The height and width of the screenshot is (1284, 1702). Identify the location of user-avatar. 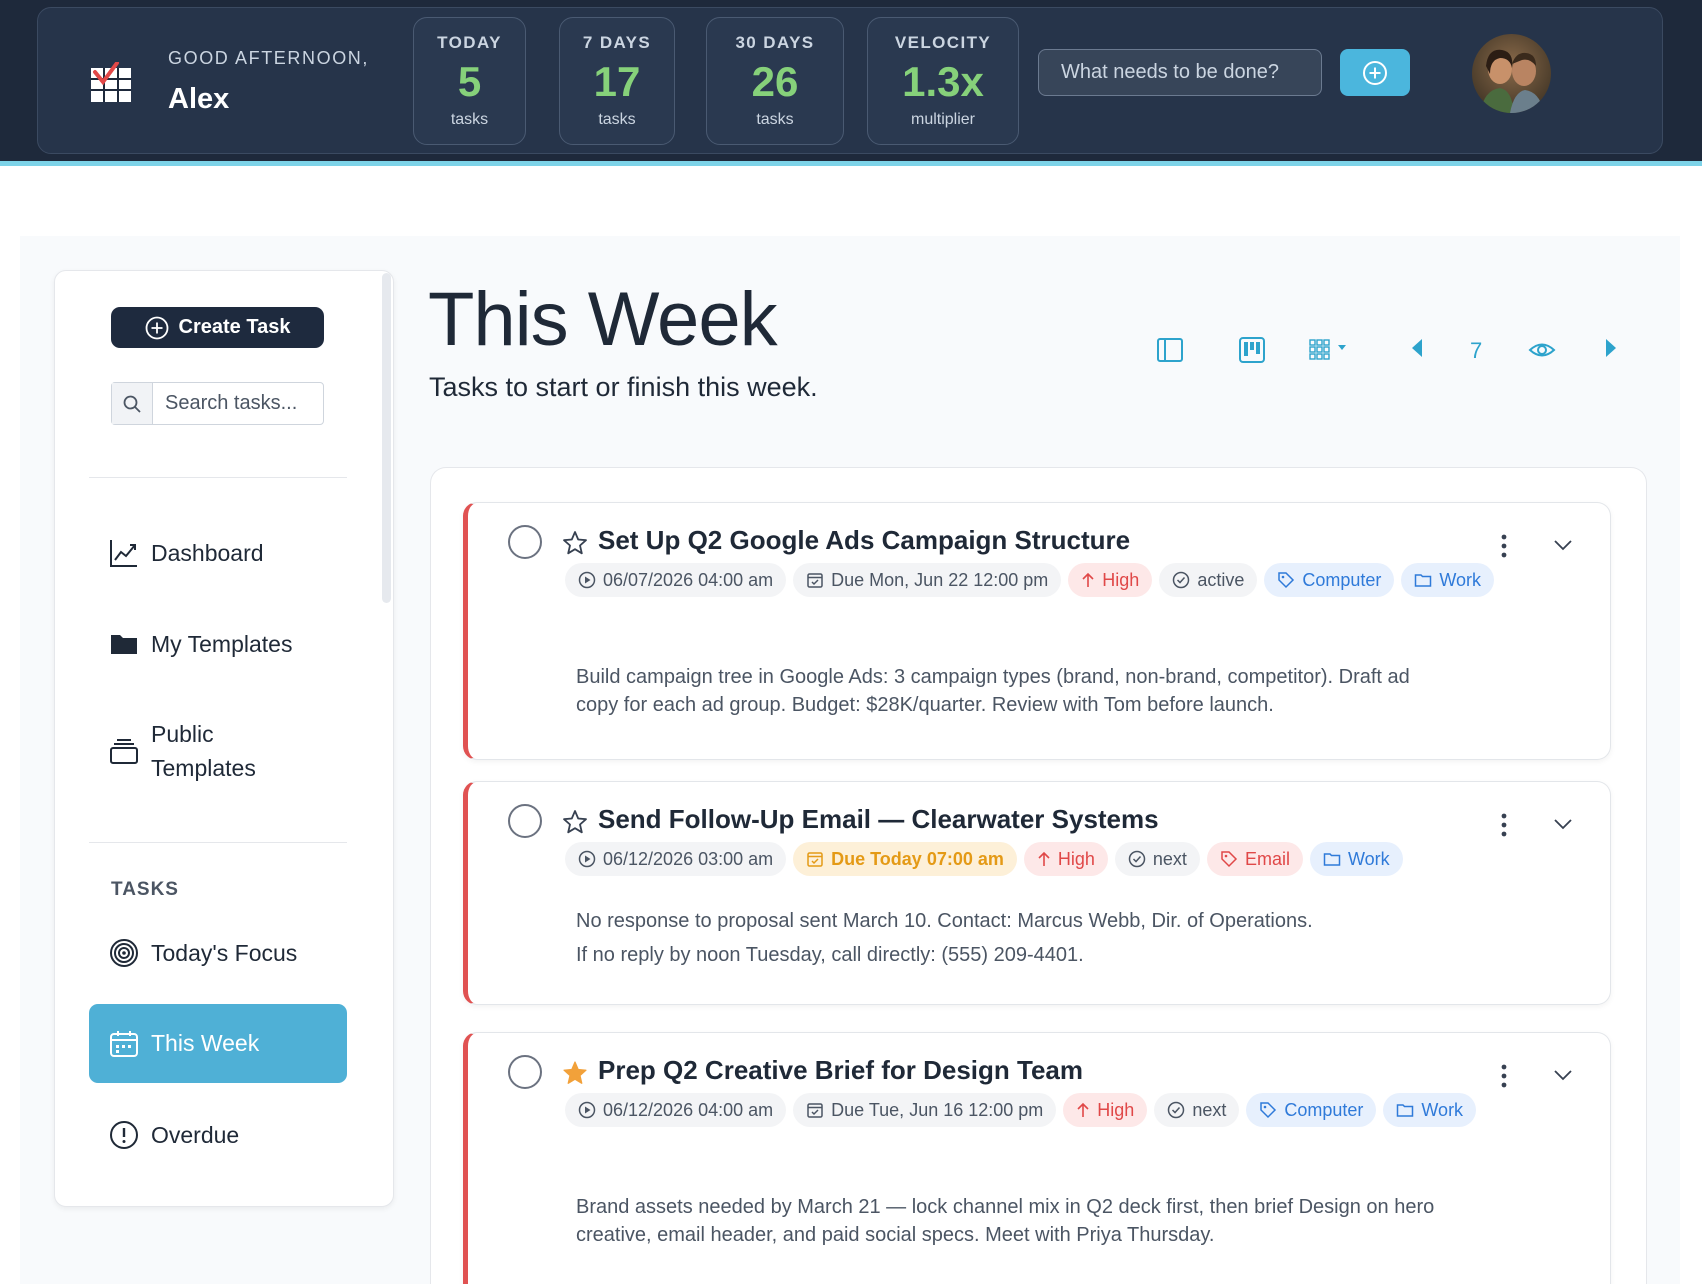
(1511, 73).